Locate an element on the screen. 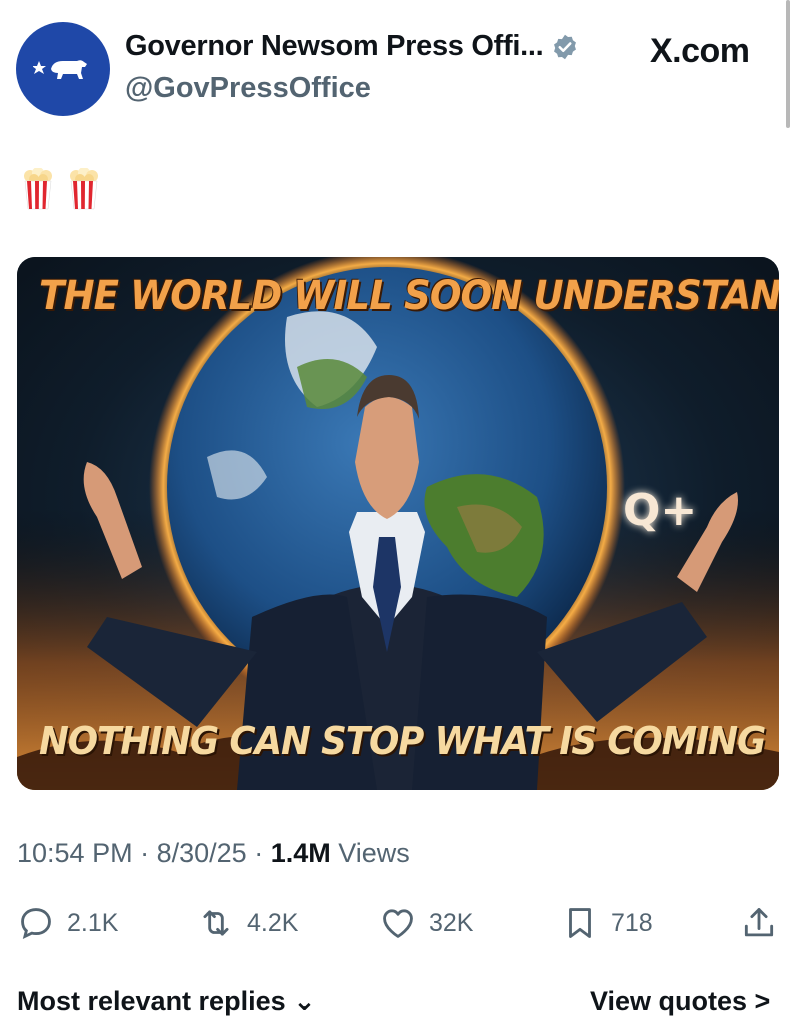 The image size is (796, 1017). bookmark-icon is located at coordinates (580, 923).